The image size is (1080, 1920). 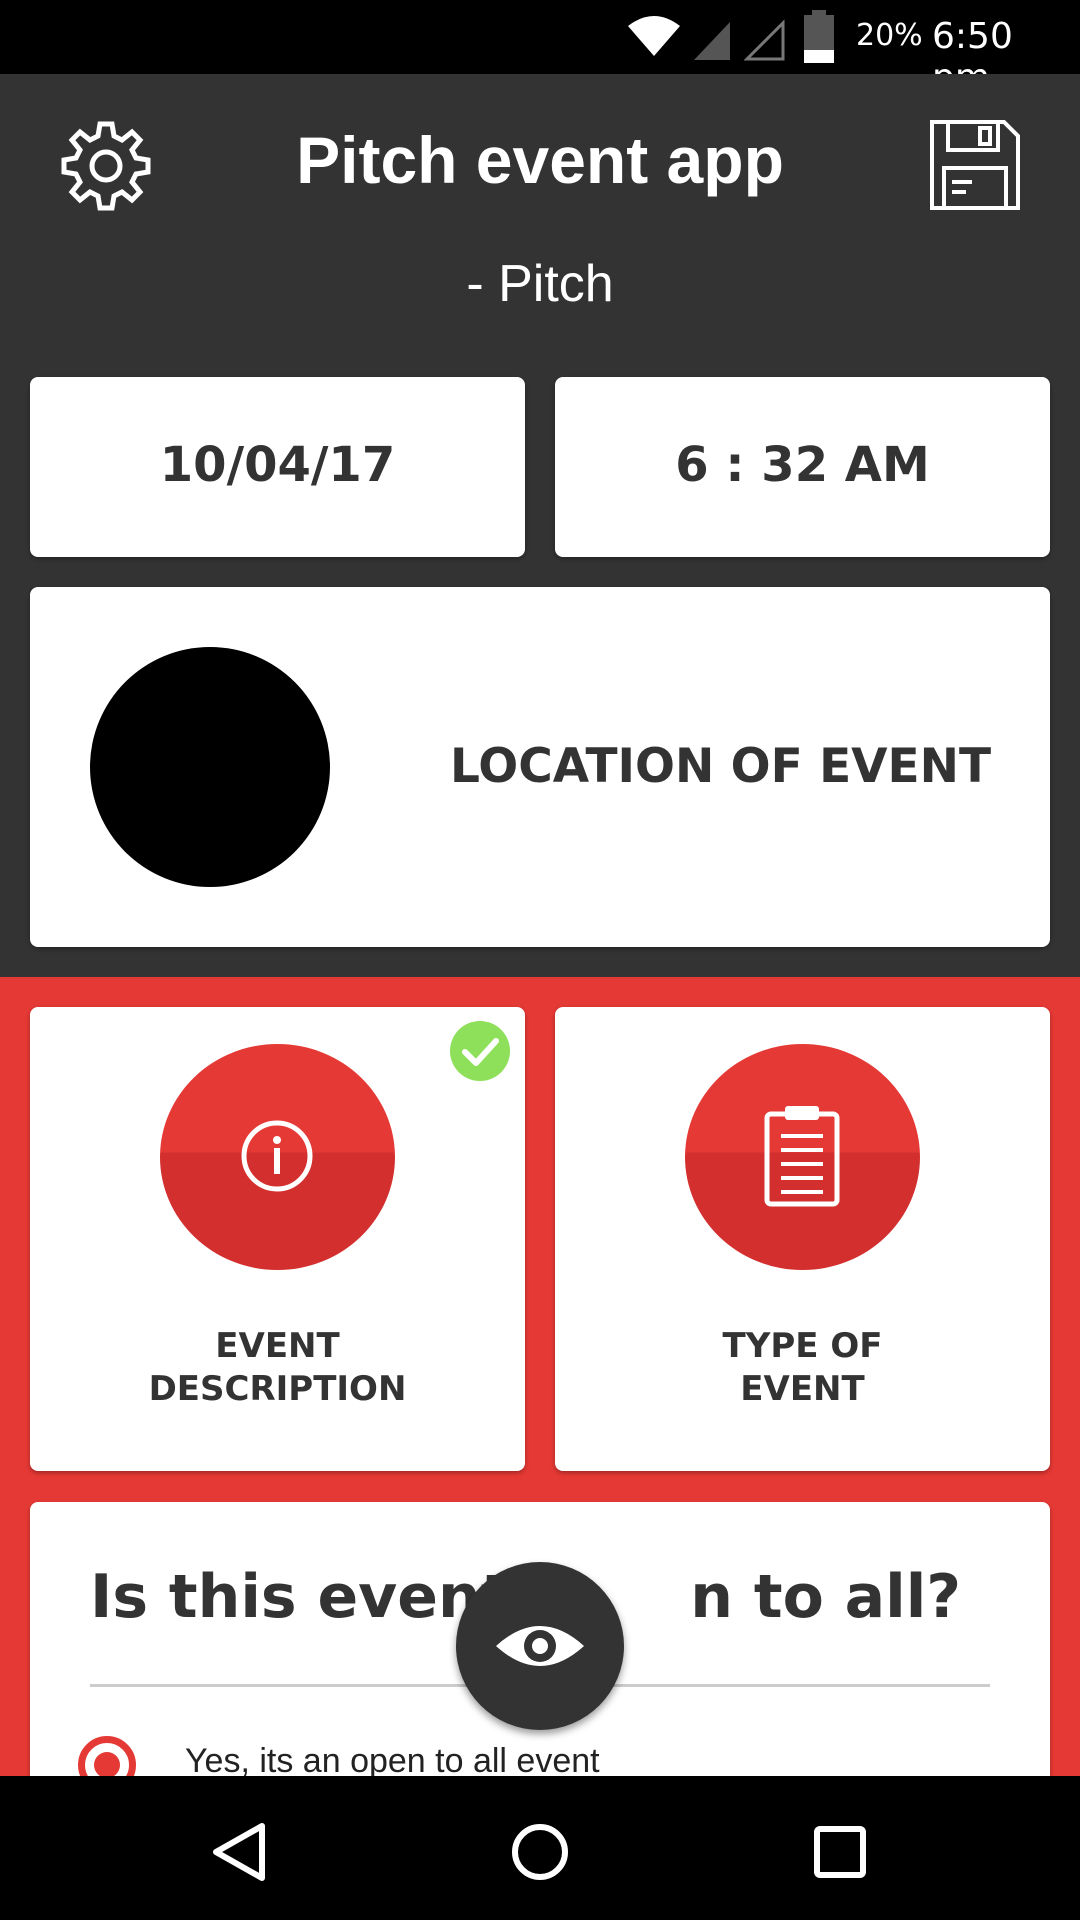 I want to click on battery-icon, so click(x=819, y=36).